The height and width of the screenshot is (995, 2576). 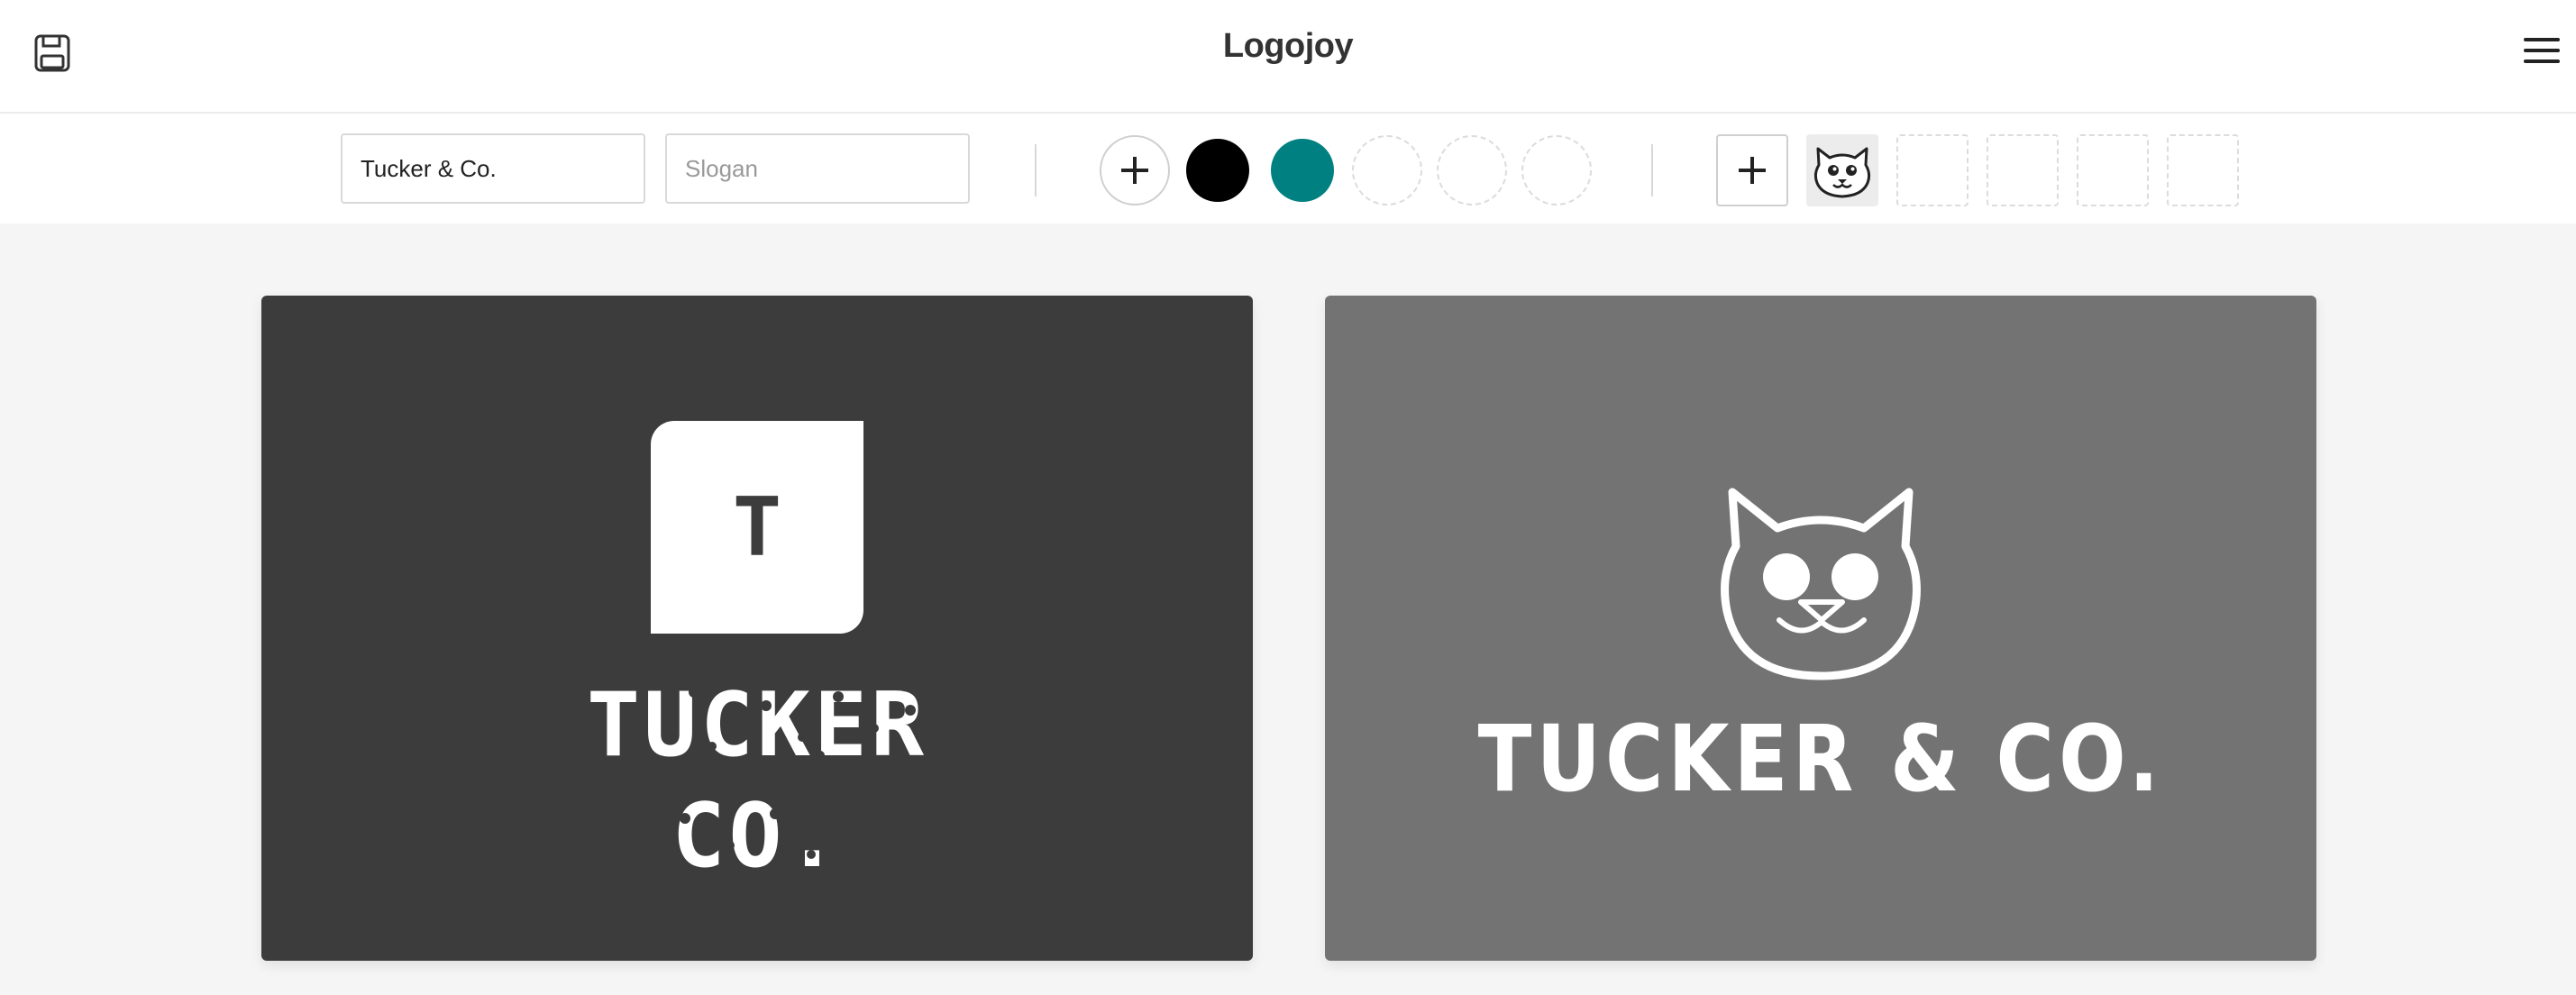 What do you see at coordinates (2542, 39) in the screenshot?
I see `hamburger-menu-icon` at bounding box center [2542, 39].